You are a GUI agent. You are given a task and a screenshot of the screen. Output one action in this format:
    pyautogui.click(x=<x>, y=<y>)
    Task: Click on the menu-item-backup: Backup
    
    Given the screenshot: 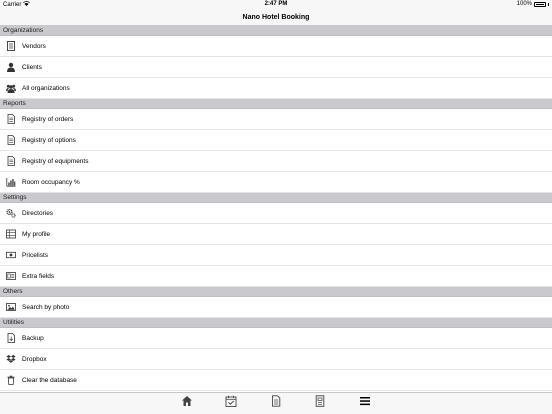 What is the action you would take?
    pyautogui.click(x=276, y=338)
    